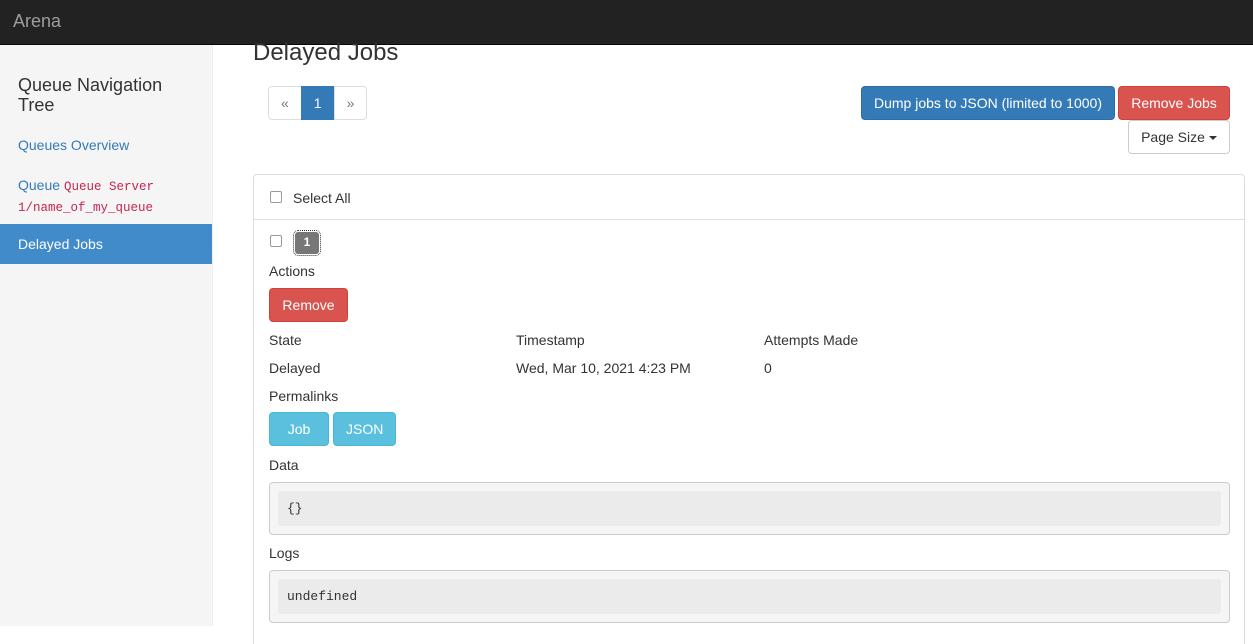  What do you see at coordinates (350, 103) in the screenshot?
I see `pagination-next: »` at bounding box center [350, 103].